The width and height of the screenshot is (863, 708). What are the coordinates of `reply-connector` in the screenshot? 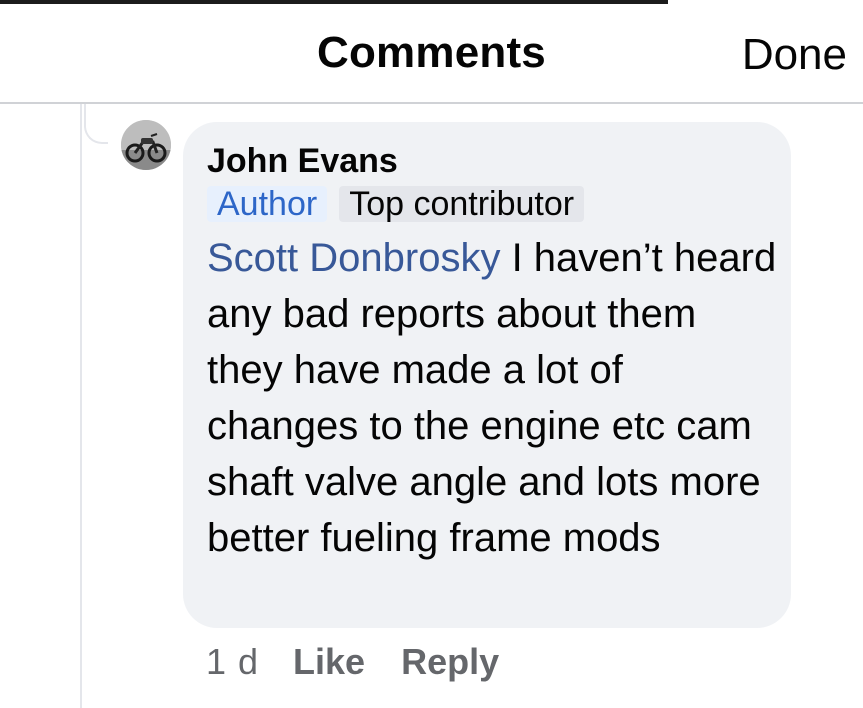 It's located at (96, 124).